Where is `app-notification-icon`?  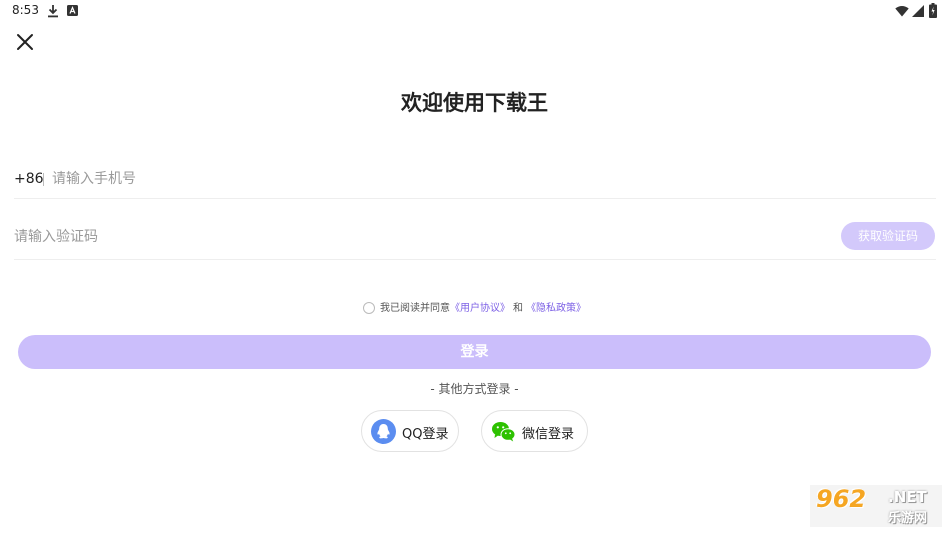
app-notification-icon is located at coordinates (72, 10).